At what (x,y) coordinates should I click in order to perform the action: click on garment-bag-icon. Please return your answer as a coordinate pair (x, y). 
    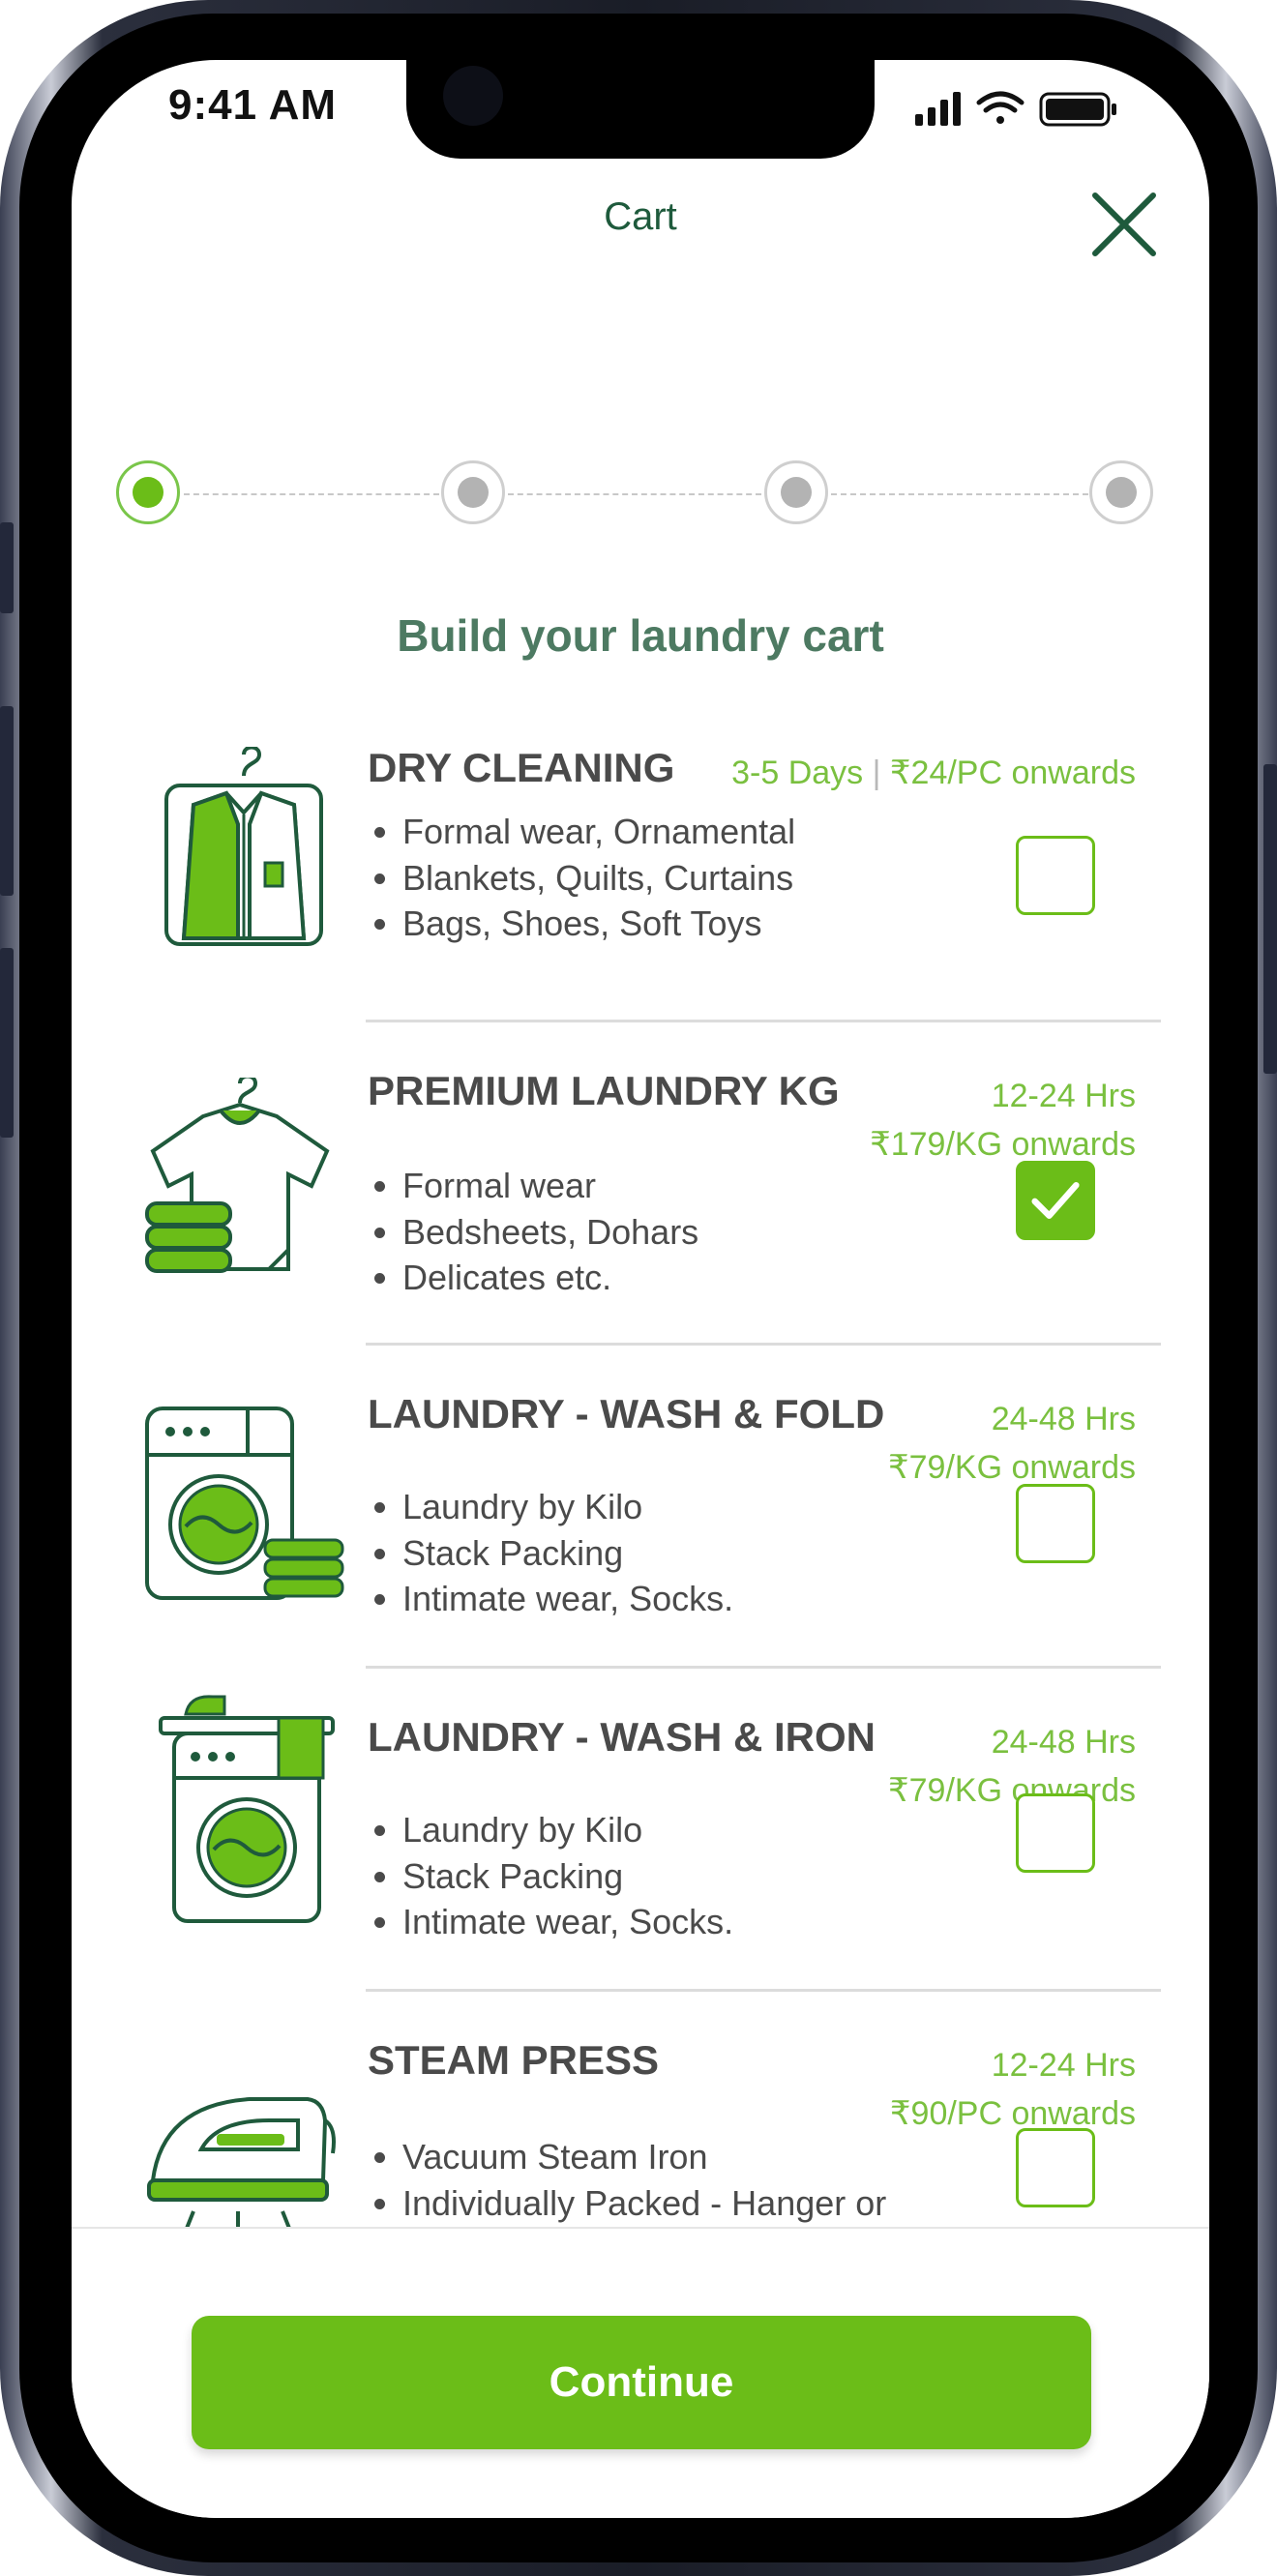
    Looking at the image, I should click on (243, 846).